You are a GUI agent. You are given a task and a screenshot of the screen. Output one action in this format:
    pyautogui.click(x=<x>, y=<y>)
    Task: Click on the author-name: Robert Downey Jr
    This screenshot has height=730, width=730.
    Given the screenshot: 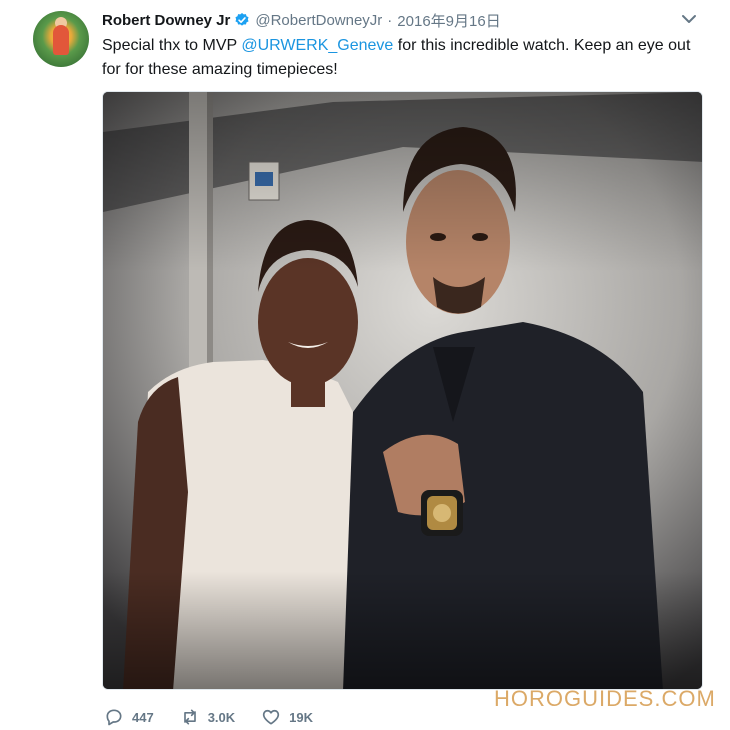 What is the action you would take?
    pyautogui.click(x=166, y=20)
    